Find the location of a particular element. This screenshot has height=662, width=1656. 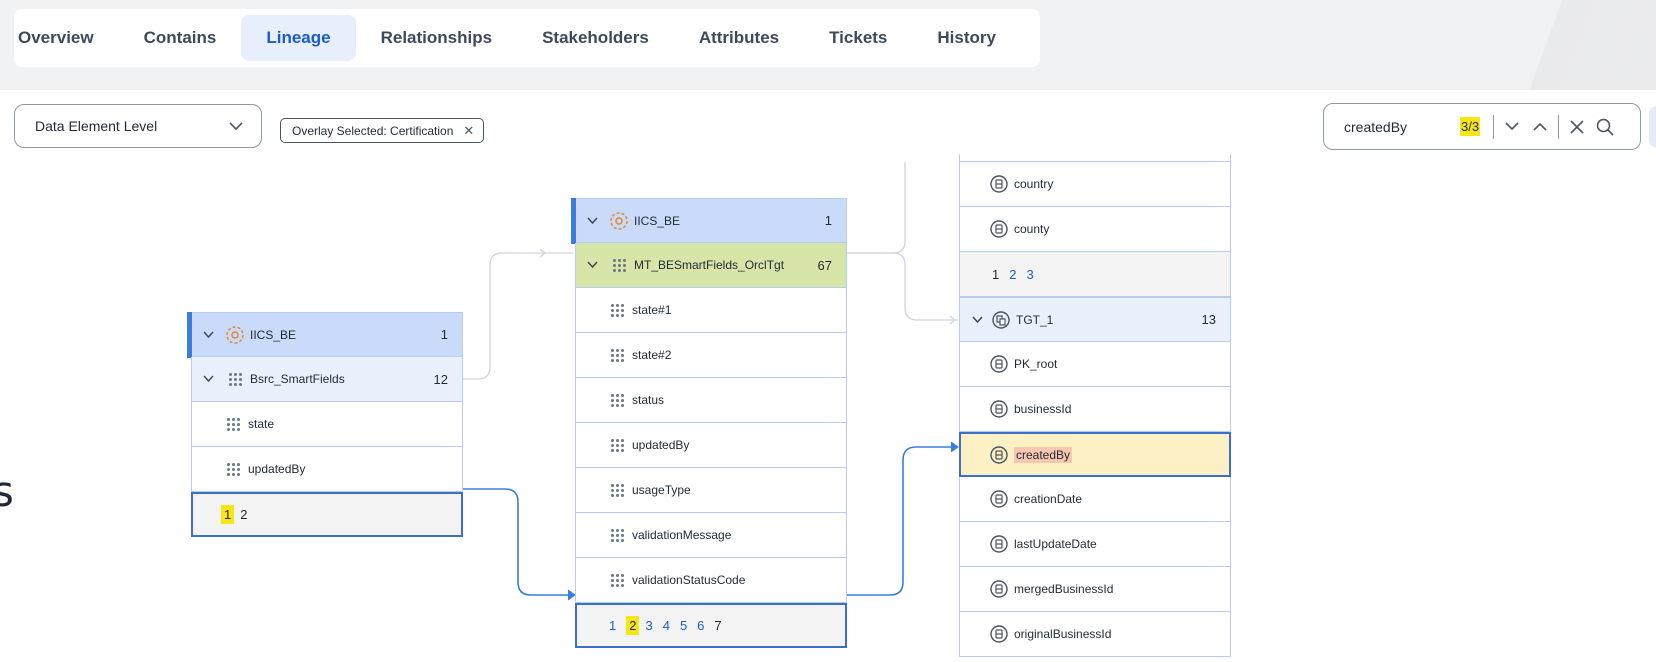

divider is located at coordinates (1559, 126).